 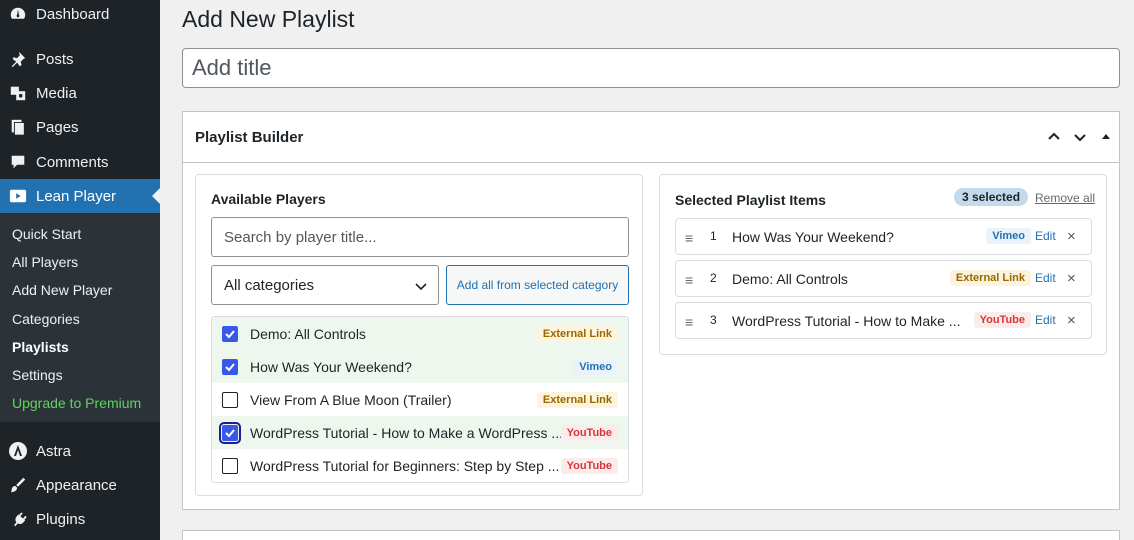 I want to click on item-title: Demo: All Controls, so click(x=790, y=279).